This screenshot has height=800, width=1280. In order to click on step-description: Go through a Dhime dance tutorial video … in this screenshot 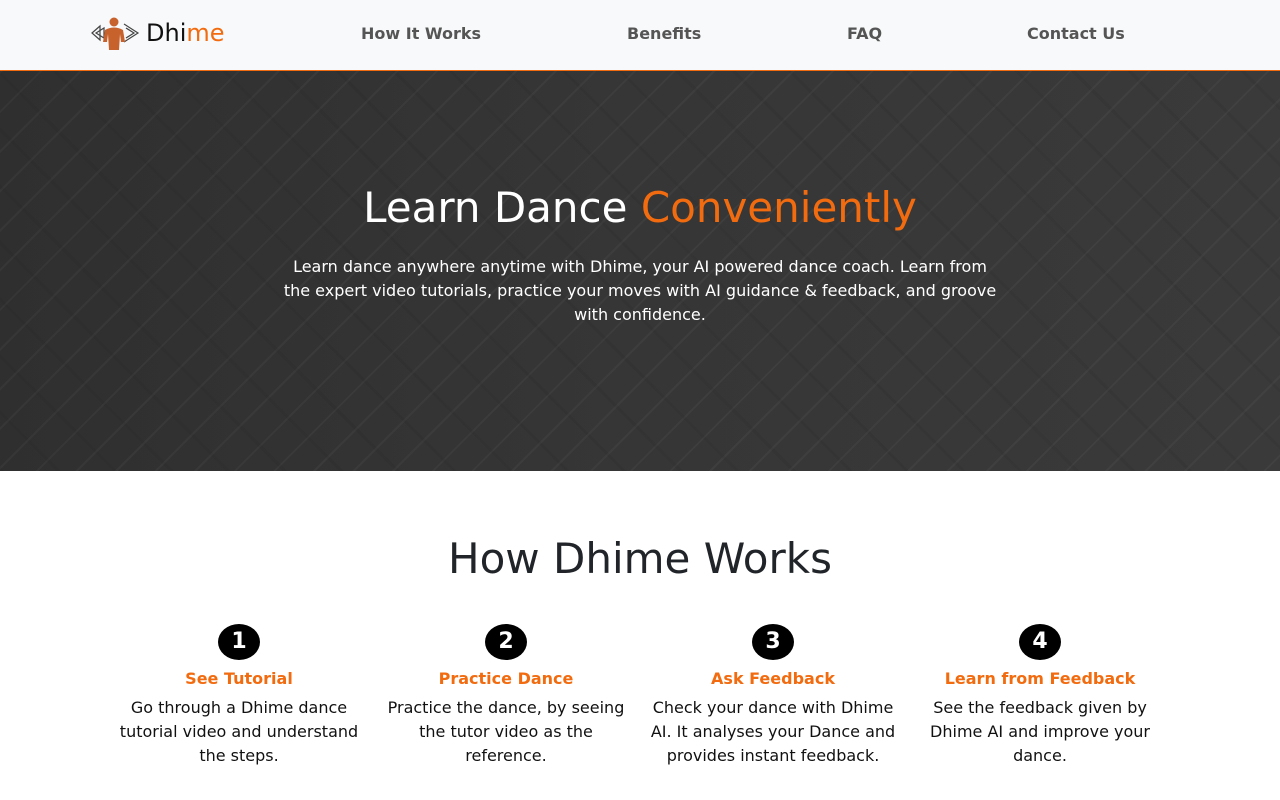, I will do `click(239, 731)`.